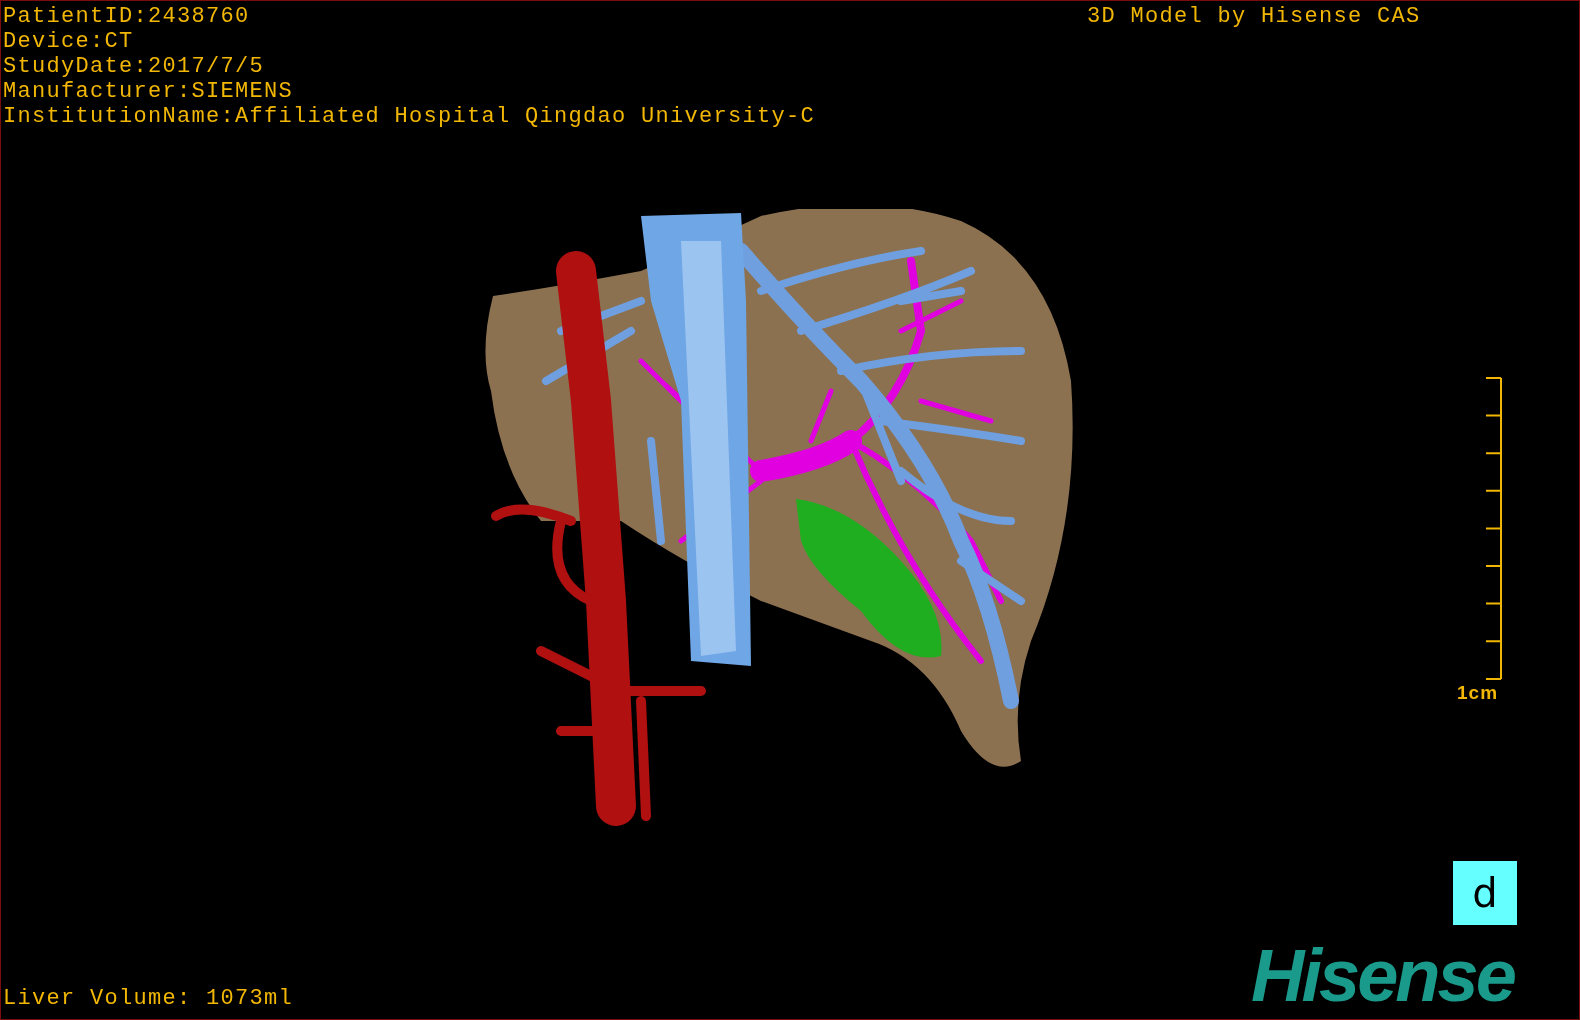  I want to click on study-info-line: Manufacturer:SIEMENS, so click(149, 91).